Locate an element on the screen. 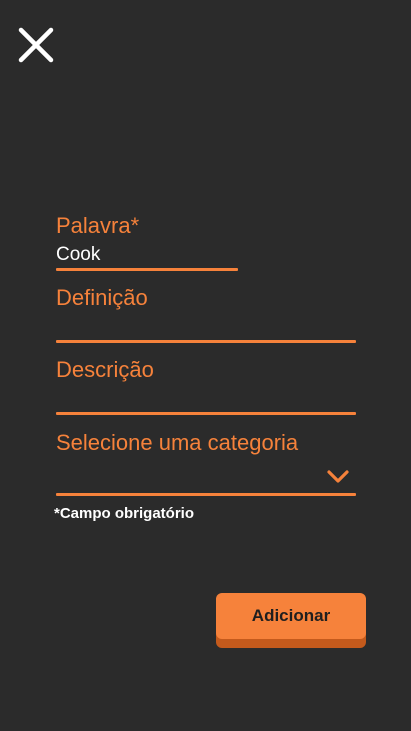 This screenshot has height=731, width=411. chevron-down-icon is located at coordinates (338, 476).